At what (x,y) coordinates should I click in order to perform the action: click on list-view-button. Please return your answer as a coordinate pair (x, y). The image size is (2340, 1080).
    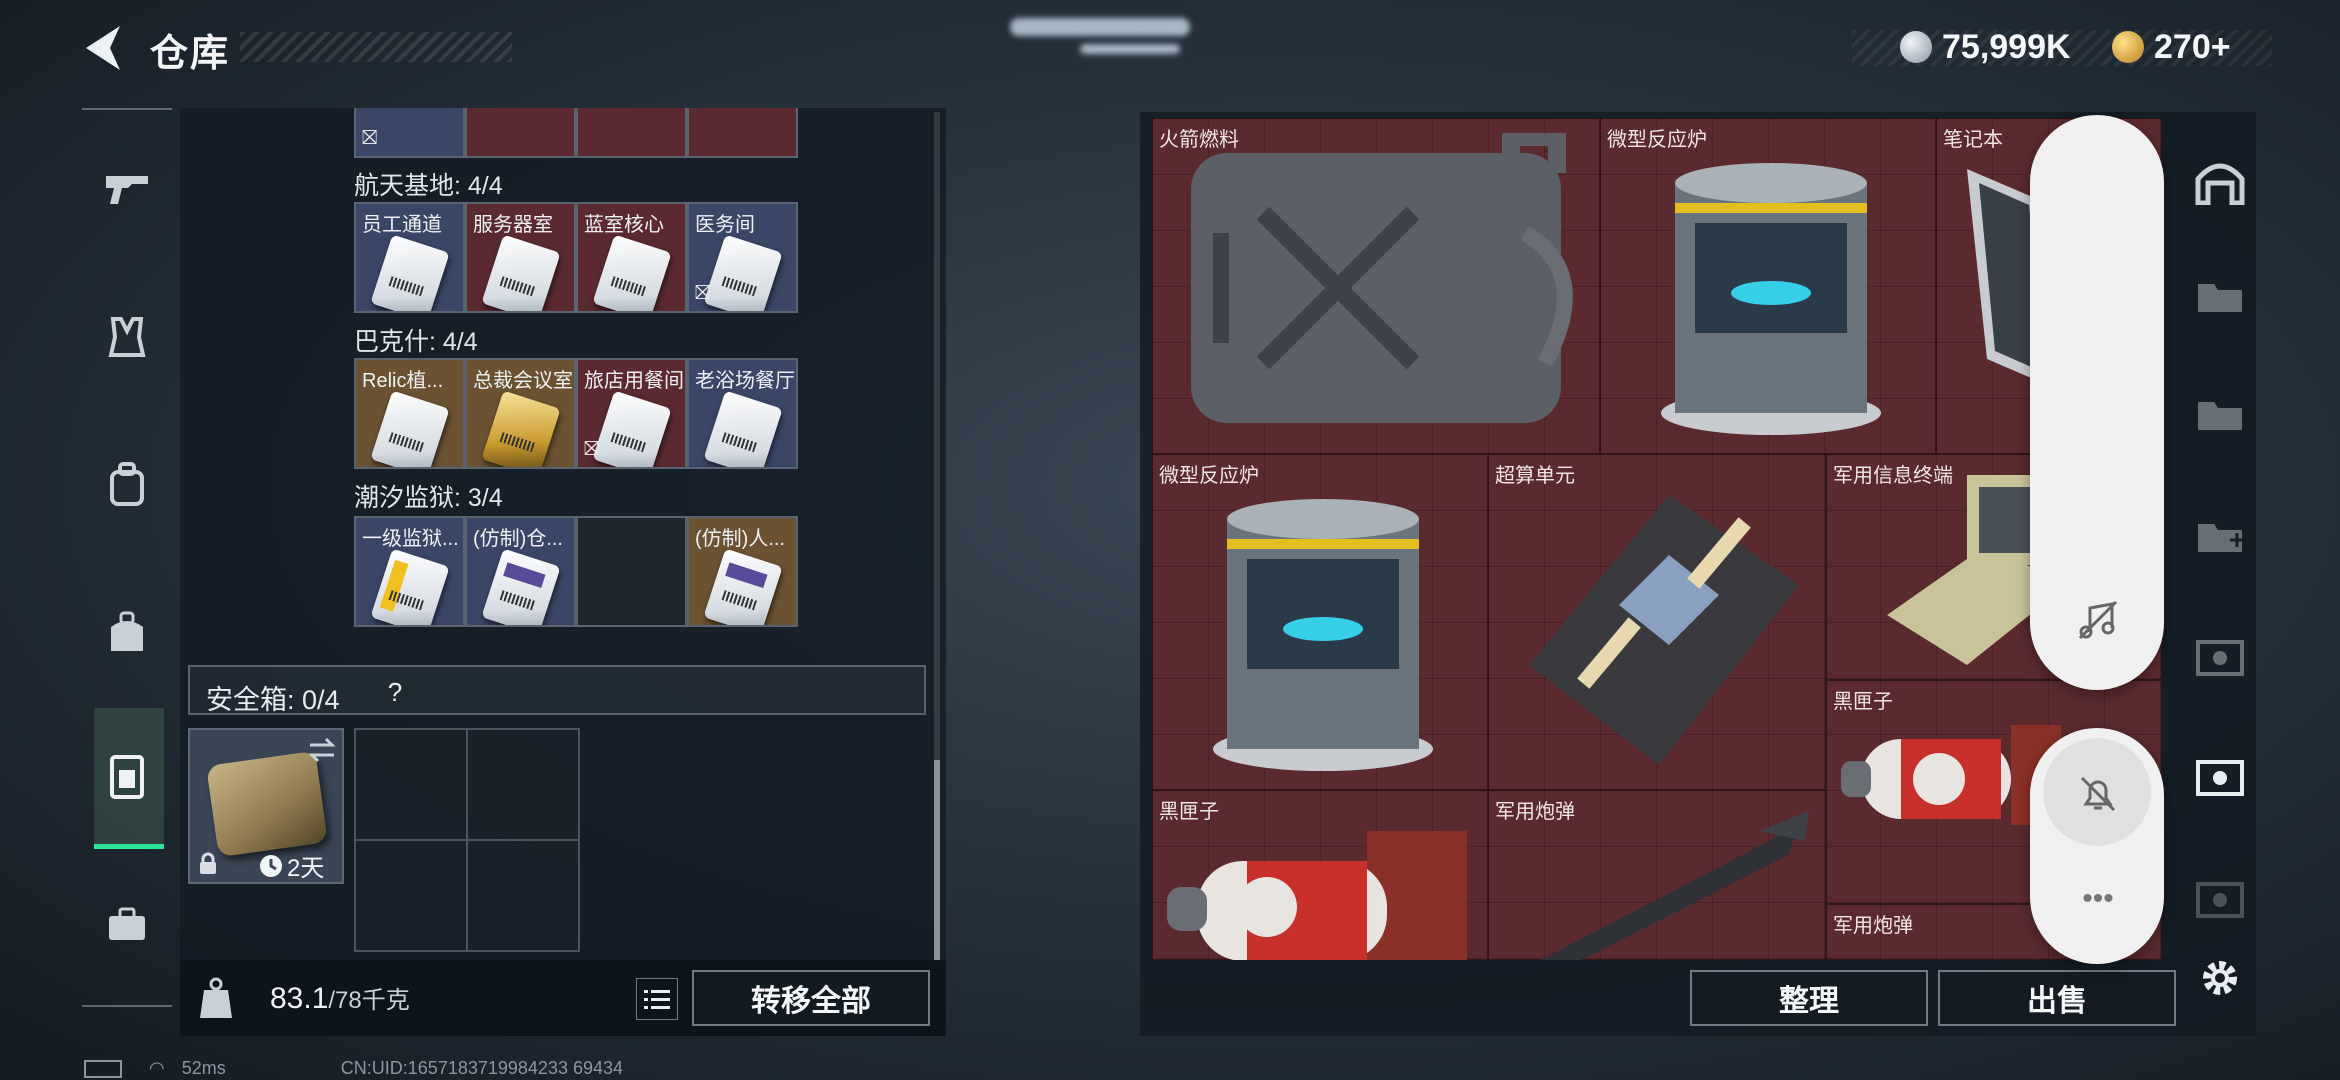
    Looking at the image, I should click on (657, 999).